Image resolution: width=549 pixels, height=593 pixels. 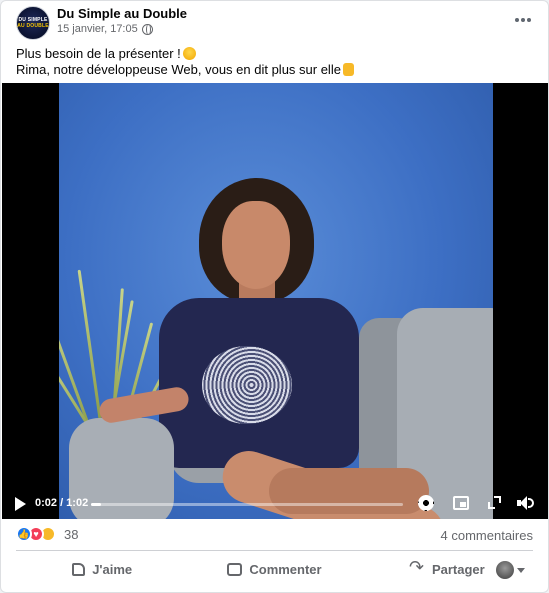 What do you see at coordinates (147, 29) in the screenshot?
I see `globe-icon` at bounding box center [147, 29].